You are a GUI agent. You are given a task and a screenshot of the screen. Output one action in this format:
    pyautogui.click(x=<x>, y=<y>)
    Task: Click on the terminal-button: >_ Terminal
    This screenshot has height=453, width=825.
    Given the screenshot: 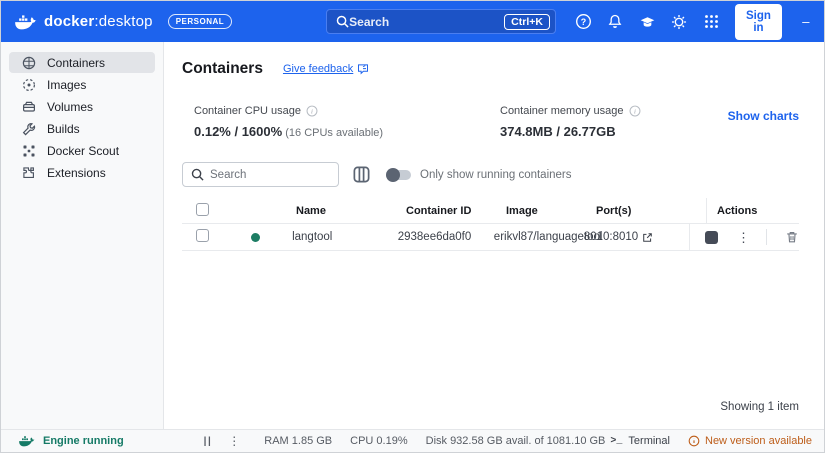 What is the action you would take?
    pyautogui.click(x=640, y=441)
    